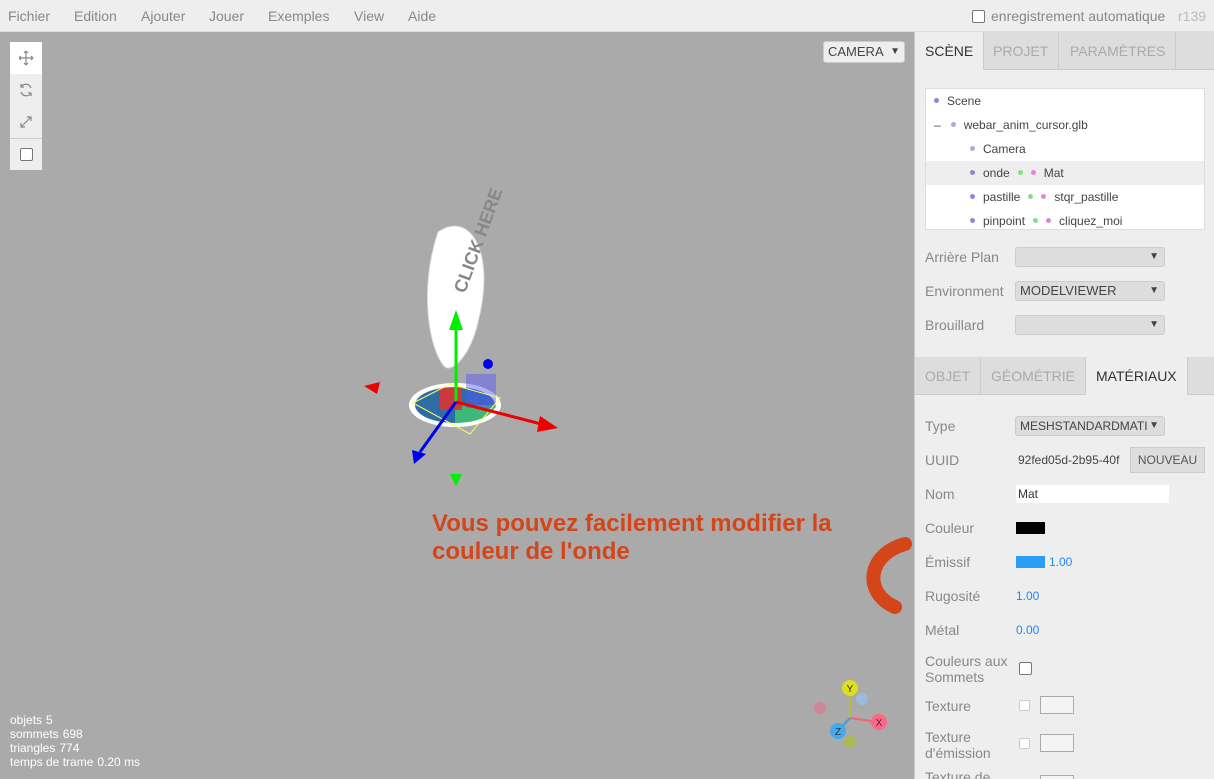 The image size is (1214, 779). I want to click on menu-edition: Edition, so click(95, 16).